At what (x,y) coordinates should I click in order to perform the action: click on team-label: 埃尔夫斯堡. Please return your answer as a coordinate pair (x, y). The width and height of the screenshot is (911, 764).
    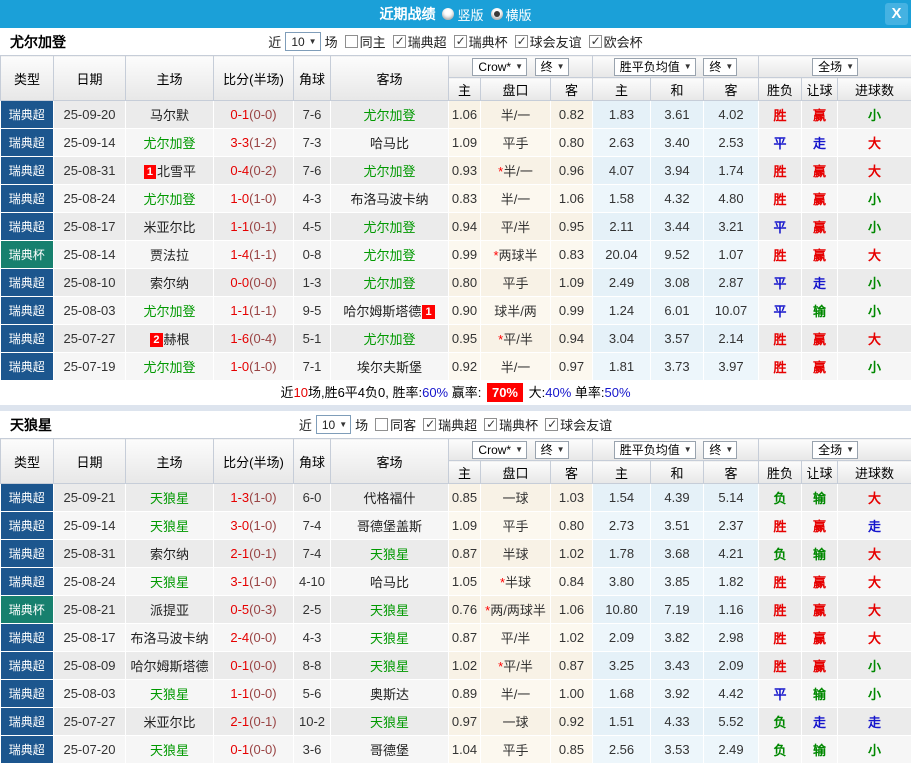
    Looking at the image, I should click on (389, 367).